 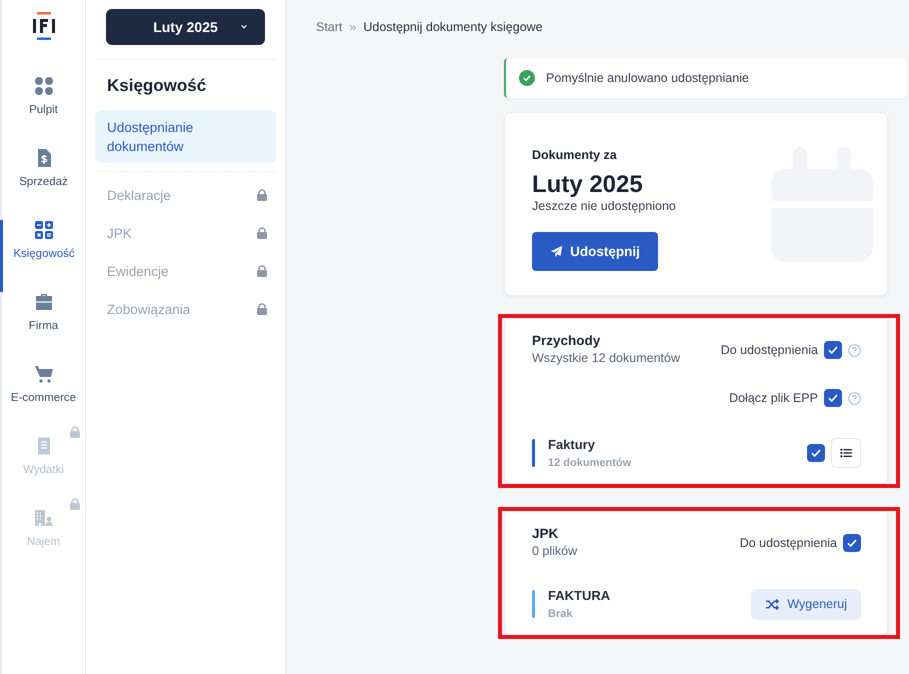 I want to click on period-dropdown: Luty 2025, so click(x=185, y=27).